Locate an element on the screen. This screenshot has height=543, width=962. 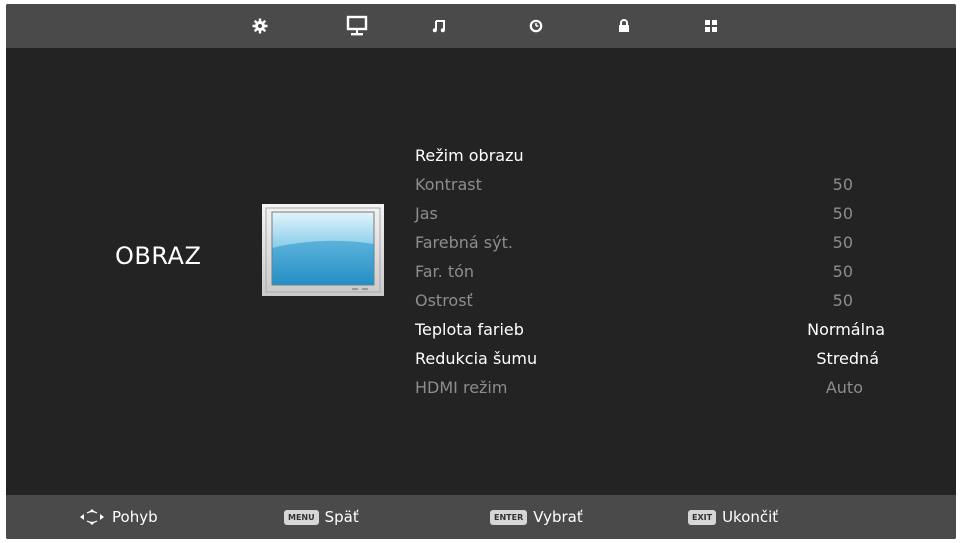
menu-item-color-temperature: Teplota farieb Normálna is located at coordinates (650, 330).